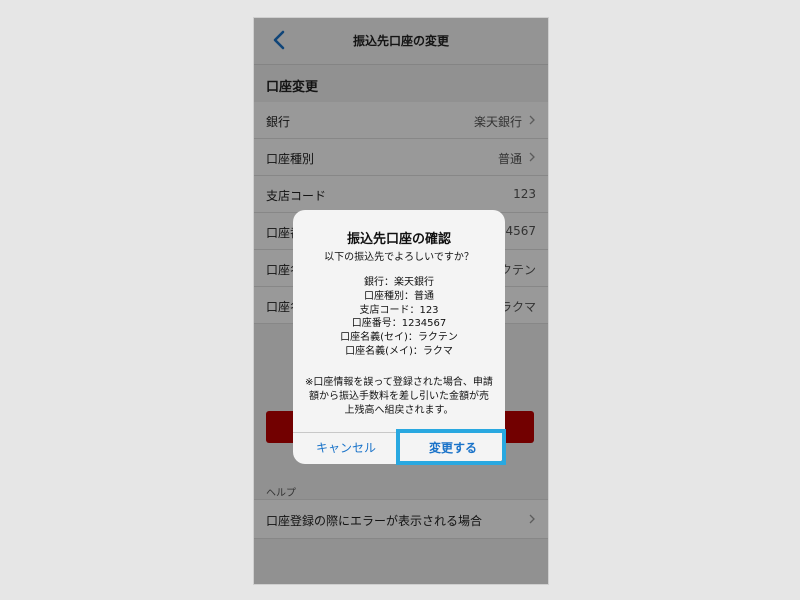  What do you see at coordinates (399, 351) in the screenshot?
I see `detail-name-mei: 口座名義(メイ)：ラクマ` at bounding box center [399, 351].